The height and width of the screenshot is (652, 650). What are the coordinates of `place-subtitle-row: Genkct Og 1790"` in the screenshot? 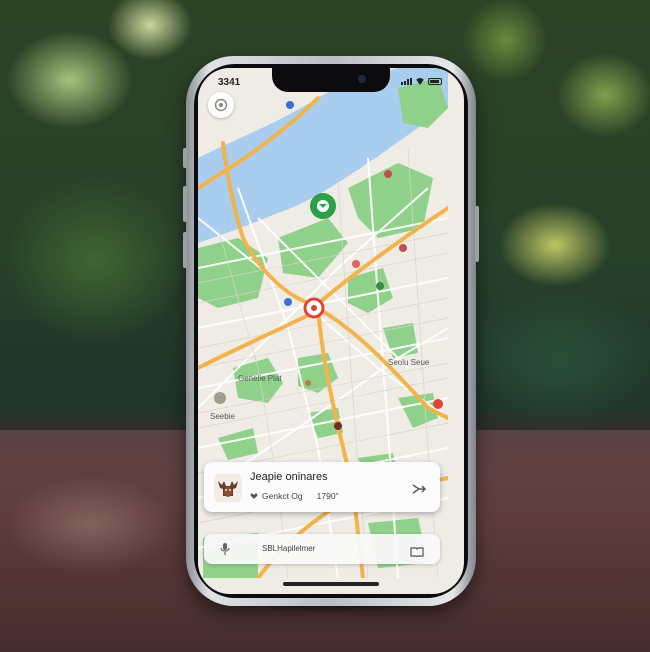 It's located at (294, 496).